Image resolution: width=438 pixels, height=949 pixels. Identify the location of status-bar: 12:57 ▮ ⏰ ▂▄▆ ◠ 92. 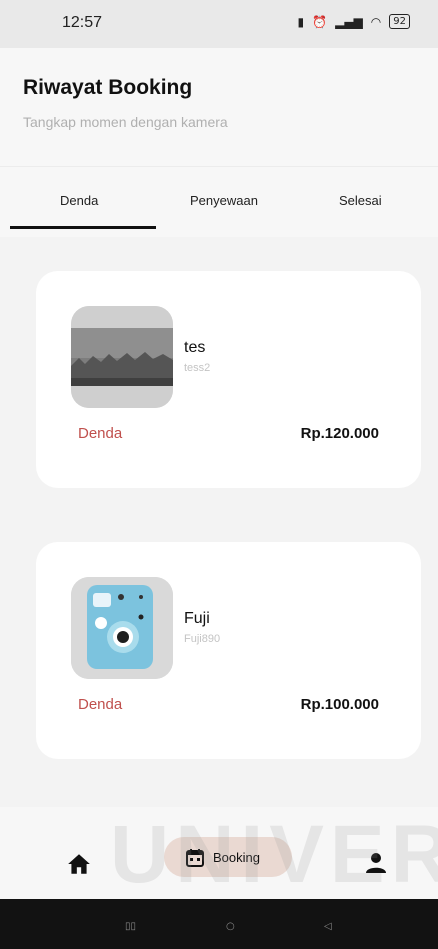
(219, 24).